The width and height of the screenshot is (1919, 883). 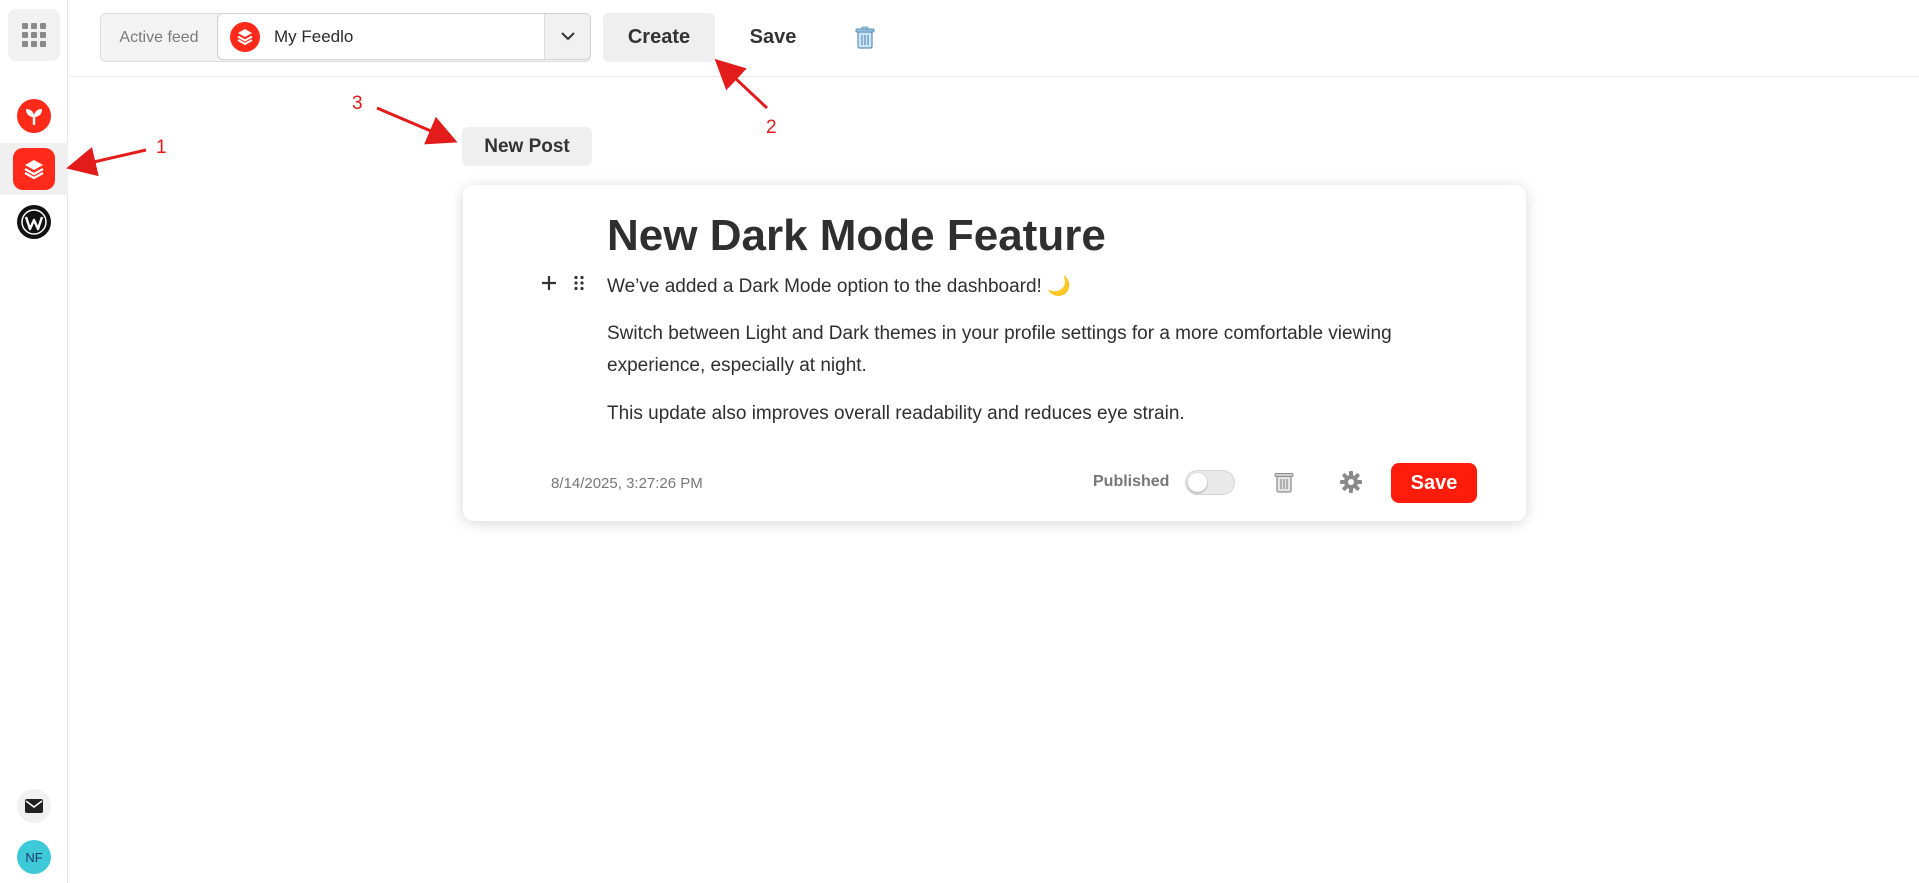 I want to click on user-avatar: NF, so click(x=34, y=857).